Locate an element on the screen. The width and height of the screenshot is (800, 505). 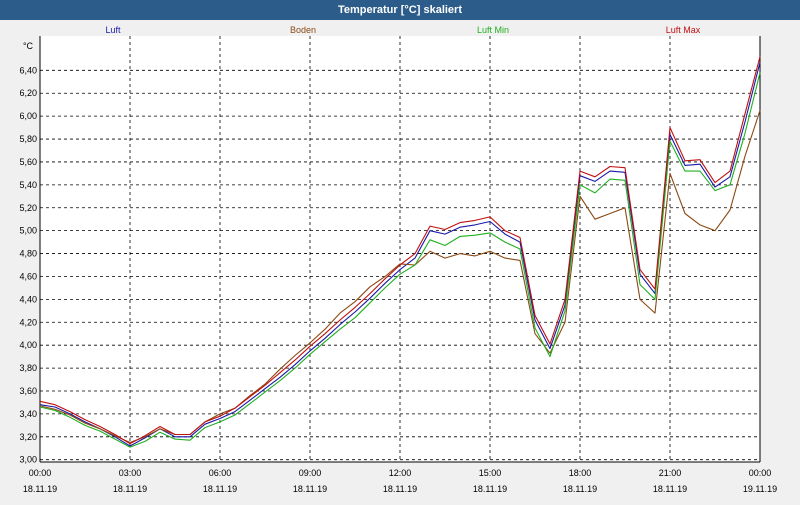
x-tick-time: 09:00 is located at coordinates (310, 473).